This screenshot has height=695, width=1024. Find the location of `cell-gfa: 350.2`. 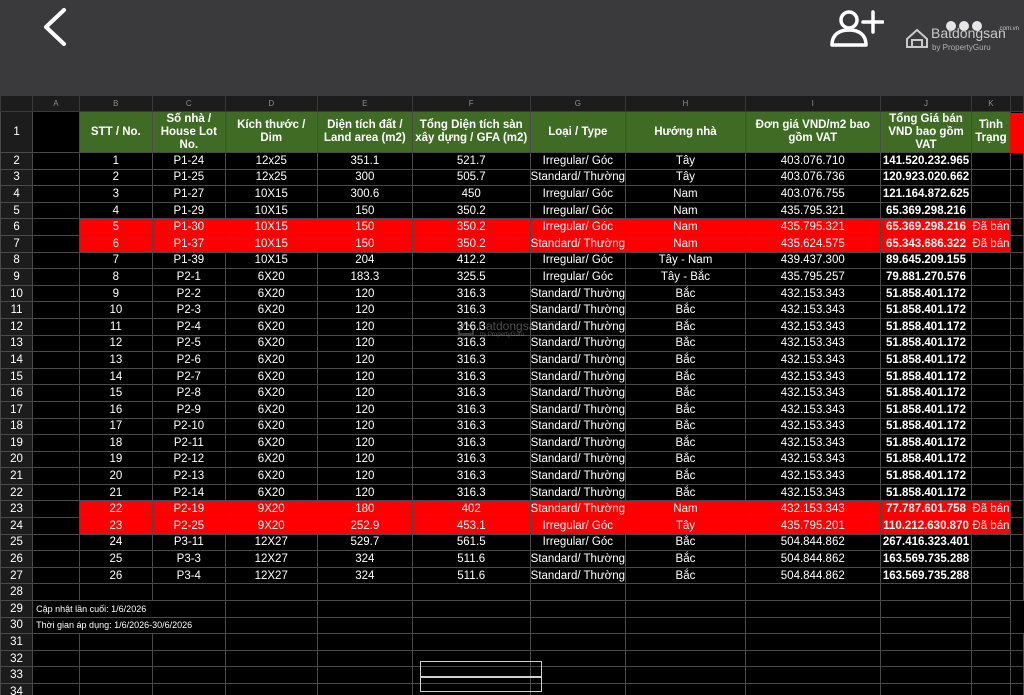

cell-gfa: 350.2 is located at coordinates (471, 227).